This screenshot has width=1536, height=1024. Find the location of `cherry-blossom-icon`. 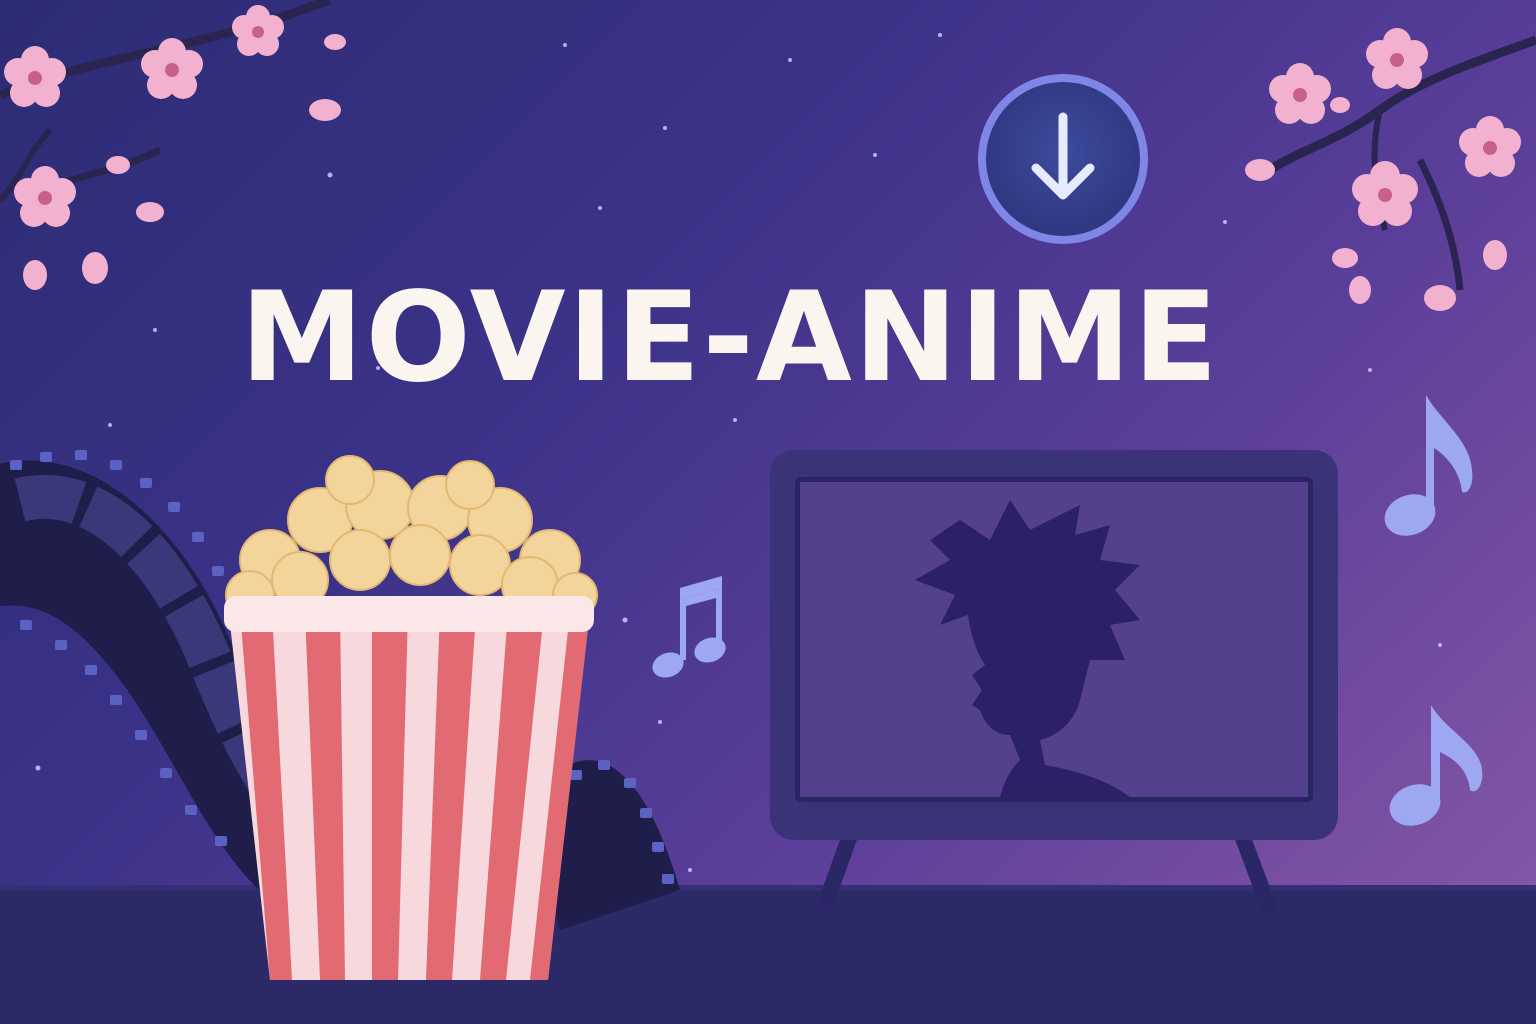

cherry-blossom-icon is located at coordinates (175, 147).